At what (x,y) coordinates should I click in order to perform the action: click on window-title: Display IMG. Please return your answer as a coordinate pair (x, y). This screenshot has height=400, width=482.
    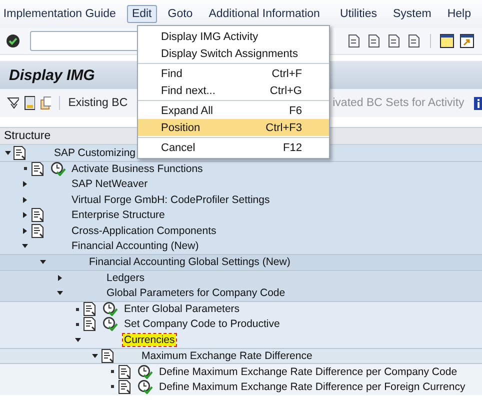
    Looking at the image, I should click on (52, 75).